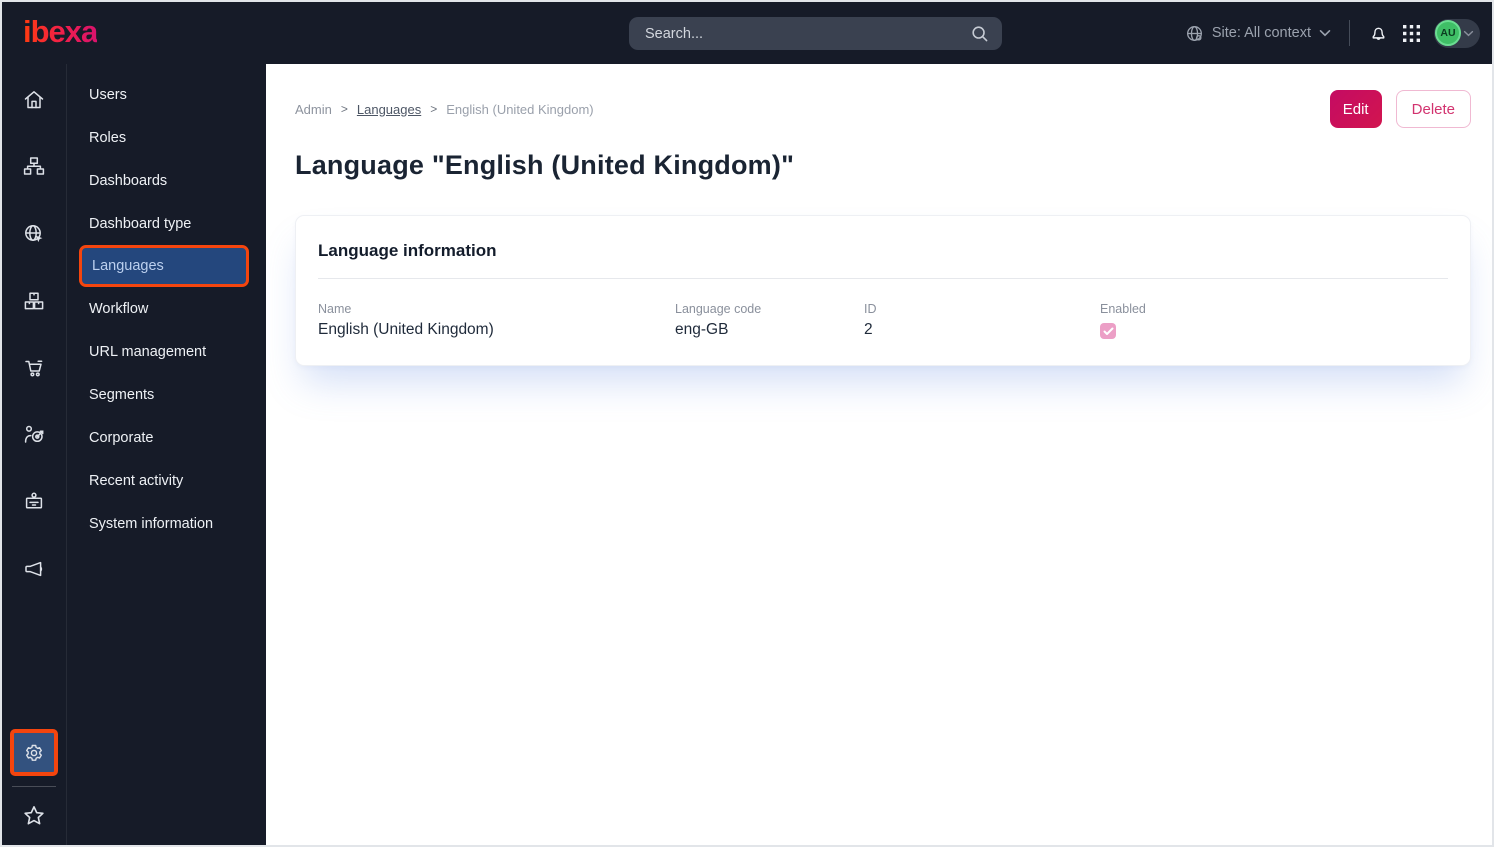 The height and width of the screenshot is (847, 1494). What do you see at coordinates (335, 309) in the screenshot?
I see `field-label: Name` at bounding box center [335, 309].